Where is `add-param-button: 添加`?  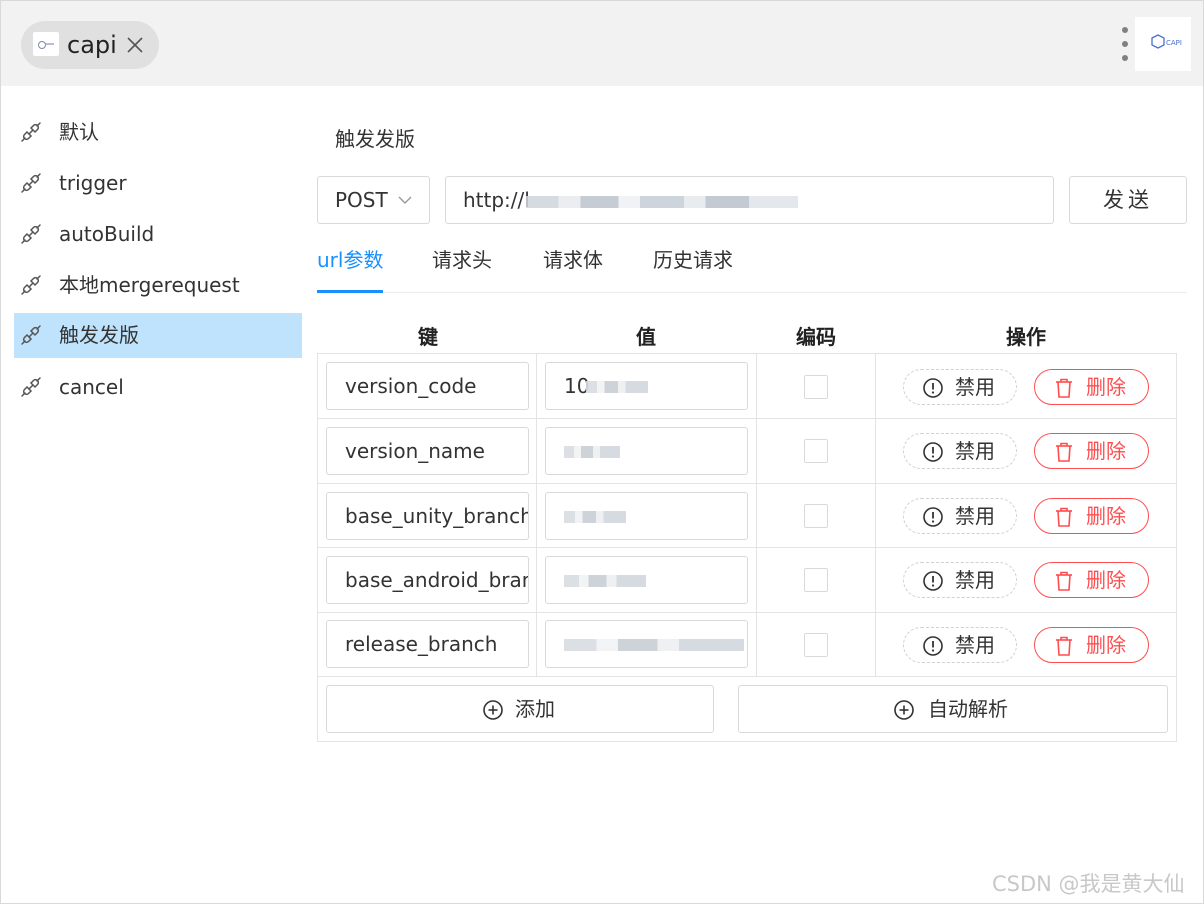 add-param-button: 添加 is located at coordinates (520, 709).